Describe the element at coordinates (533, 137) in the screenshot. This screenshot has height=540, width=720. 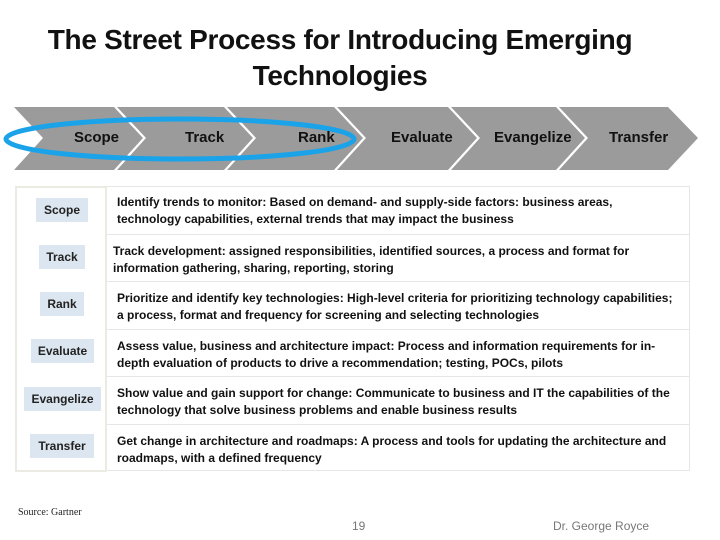
I see `step-label-evangelize: Evangelize` at that location.